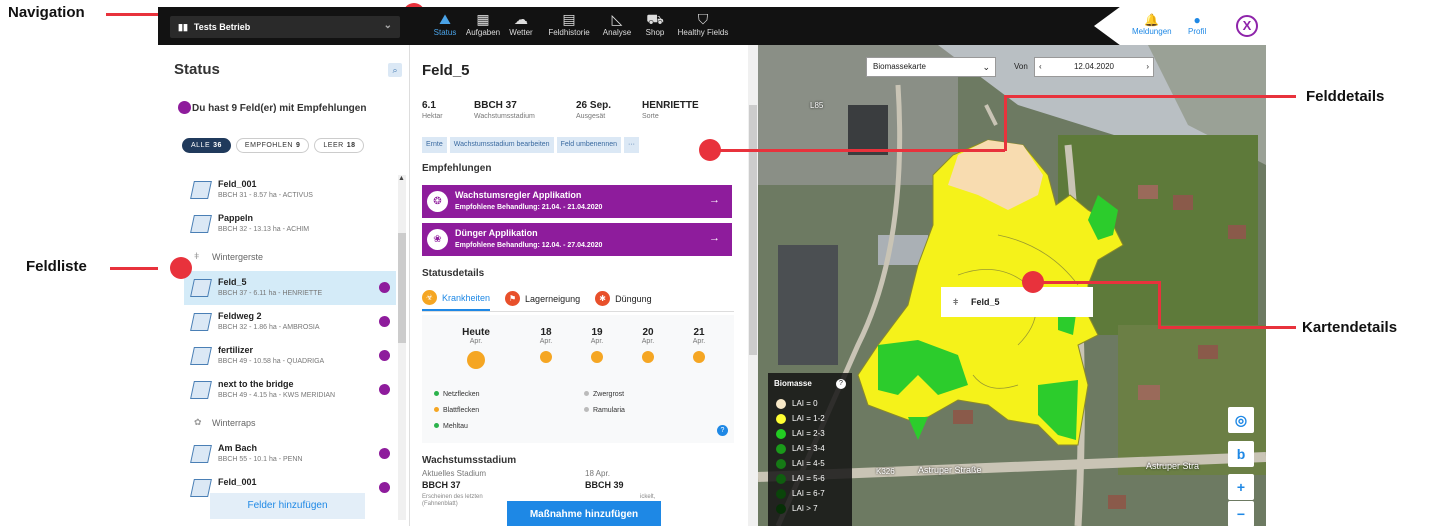 The width and height of the screenshot is (1430, 526). I want to click on date-picker: ‹ 12.04.2020 ›, so click(1094, 67).